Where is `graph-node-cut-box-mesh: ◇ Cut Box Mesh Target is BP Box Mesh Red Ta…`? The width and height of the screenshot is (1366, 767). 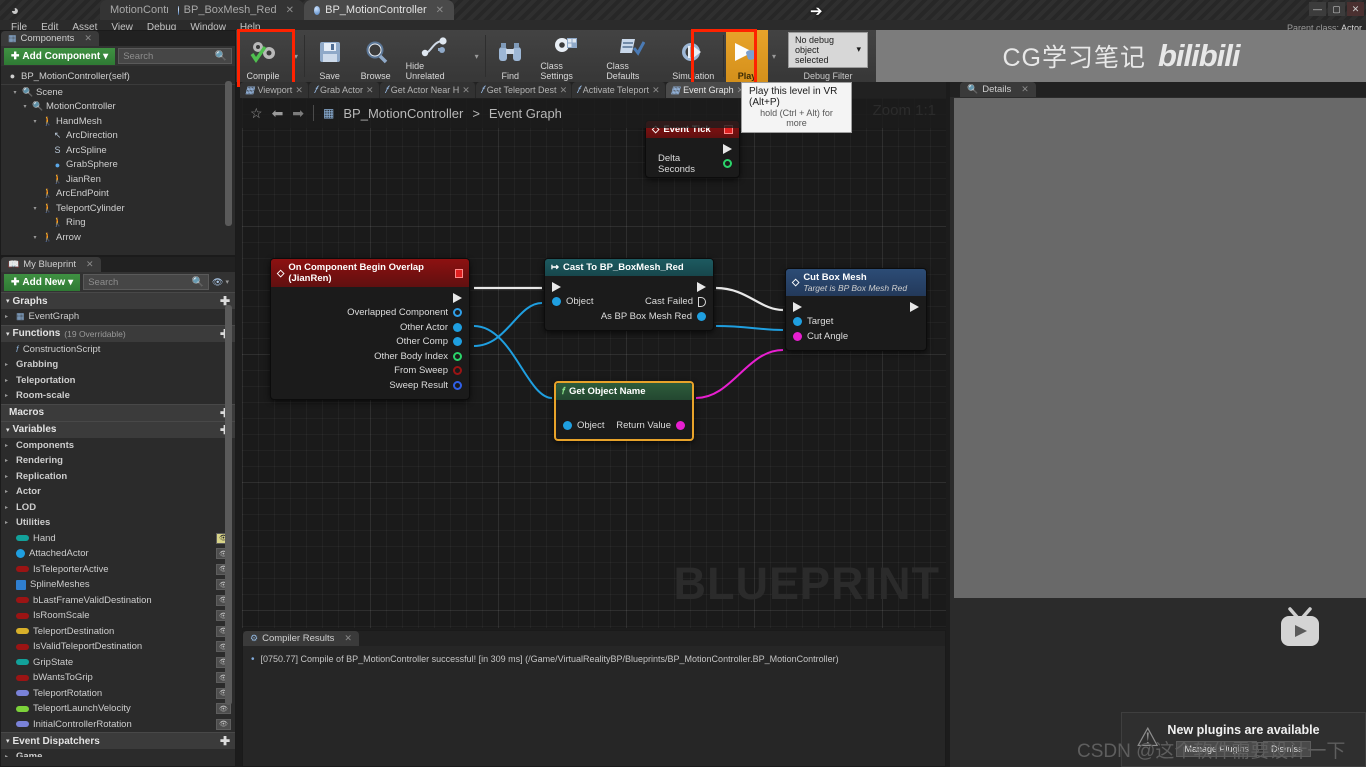
graph-node-cut-box-mesh: ◇ Cut Box Mesh Target is BP Box Mesh Red Ta… is located at coordinates (856, 309).